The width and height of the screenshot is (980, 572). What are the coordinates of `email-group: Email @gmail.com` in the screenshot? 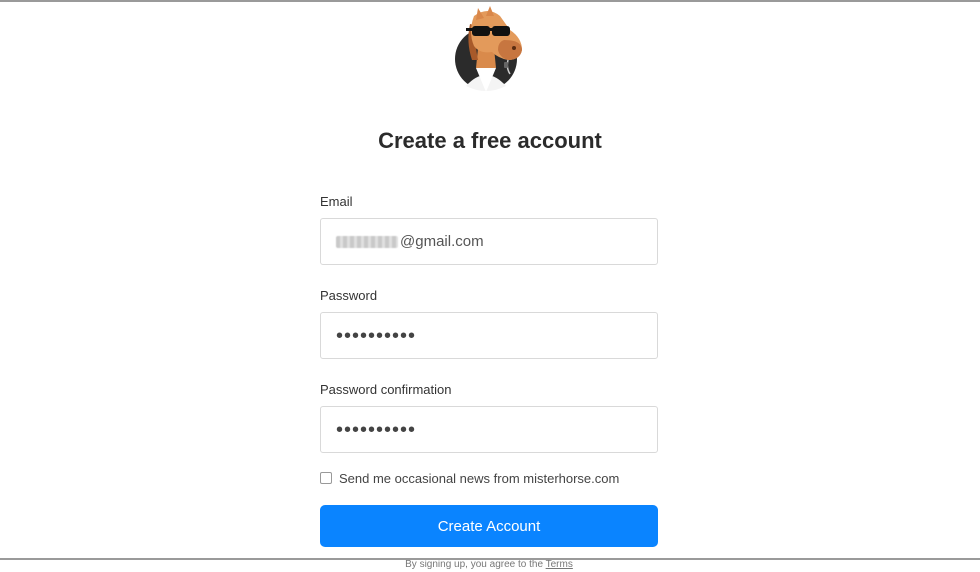 It's located at (489, 229).